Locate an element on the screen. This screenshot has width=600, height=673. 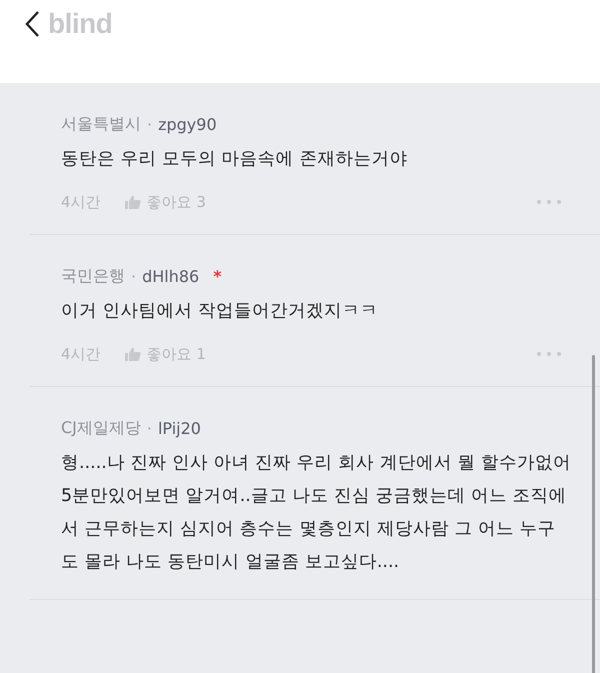
comment-text: 이거 인사팀에서 작업들어간거겠지ㅋㅋ is located at coordinates (220, 311).